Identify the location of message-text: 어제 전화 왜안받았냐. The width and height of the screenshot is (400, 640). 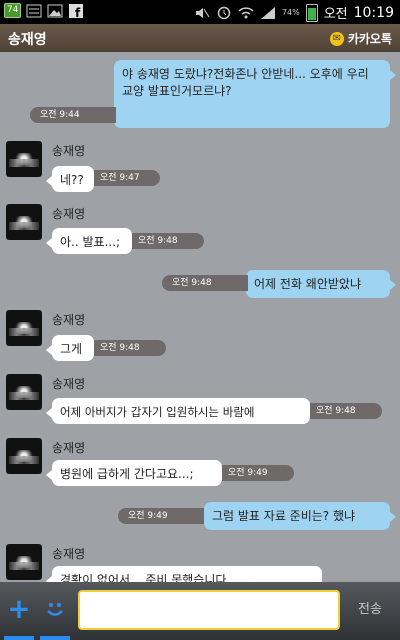
(307, 284).